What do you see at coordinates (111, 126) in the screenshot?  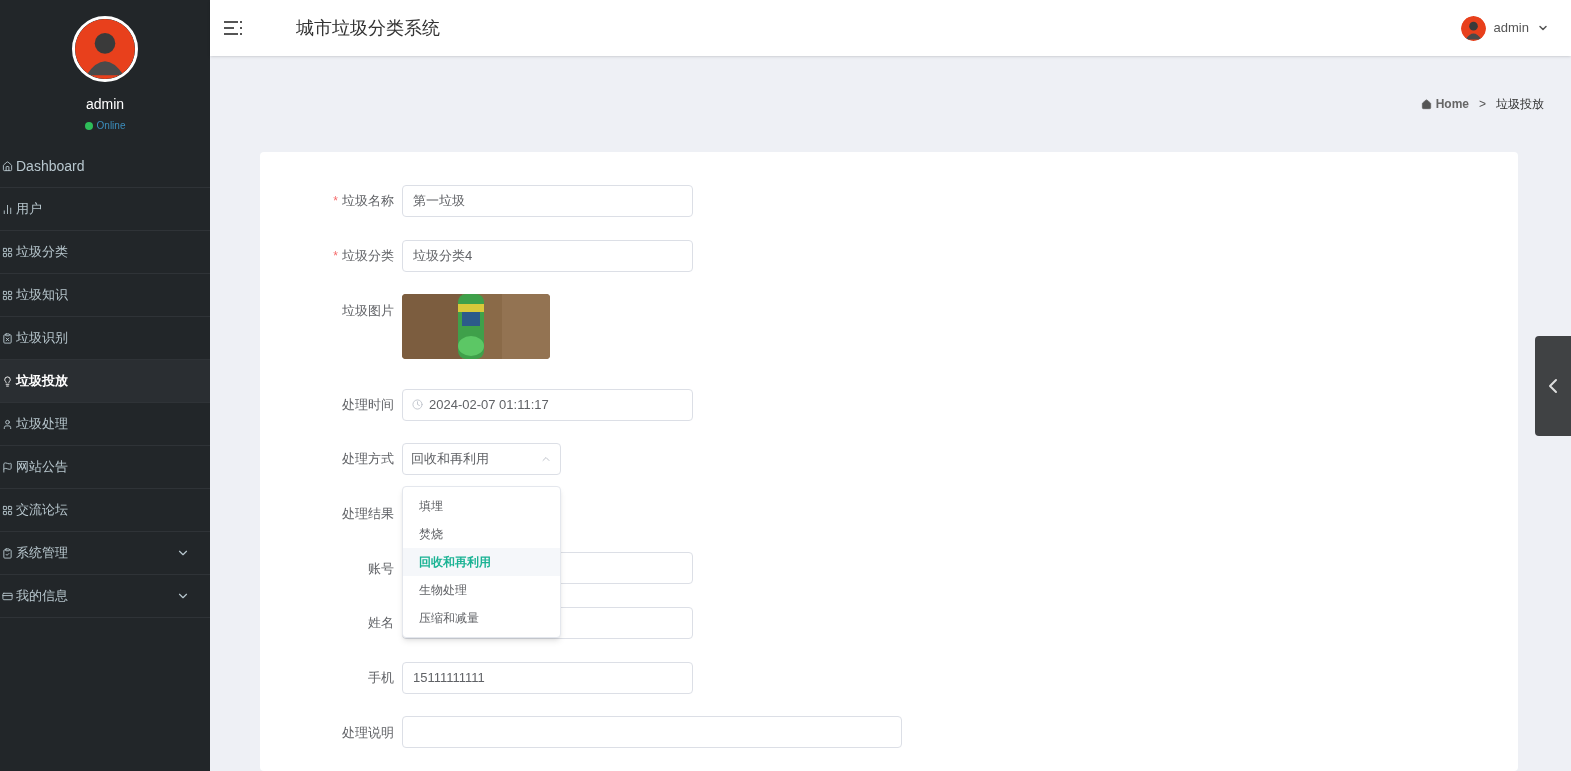 I see `status-text: Online` at bounding box center [111, 126].